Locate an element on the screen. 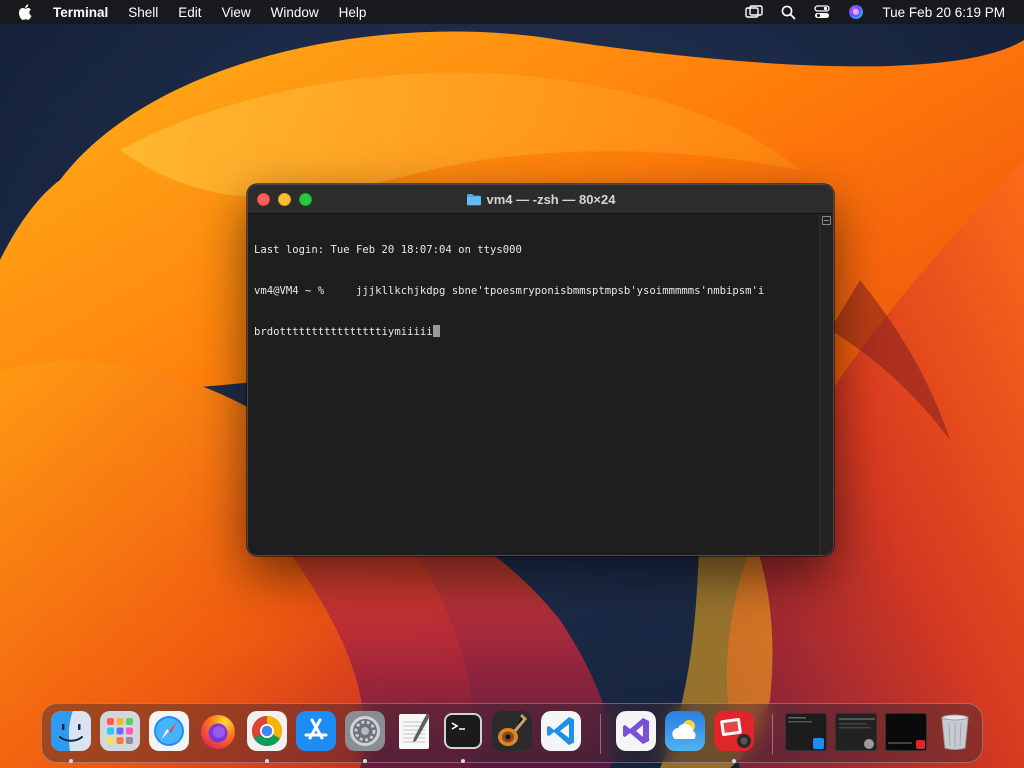 The width and height of the screenshot is (1024, 768). terminal-prompt-line: brdottttttttttttttttiymiiiii is located at coordinates (533, 332).